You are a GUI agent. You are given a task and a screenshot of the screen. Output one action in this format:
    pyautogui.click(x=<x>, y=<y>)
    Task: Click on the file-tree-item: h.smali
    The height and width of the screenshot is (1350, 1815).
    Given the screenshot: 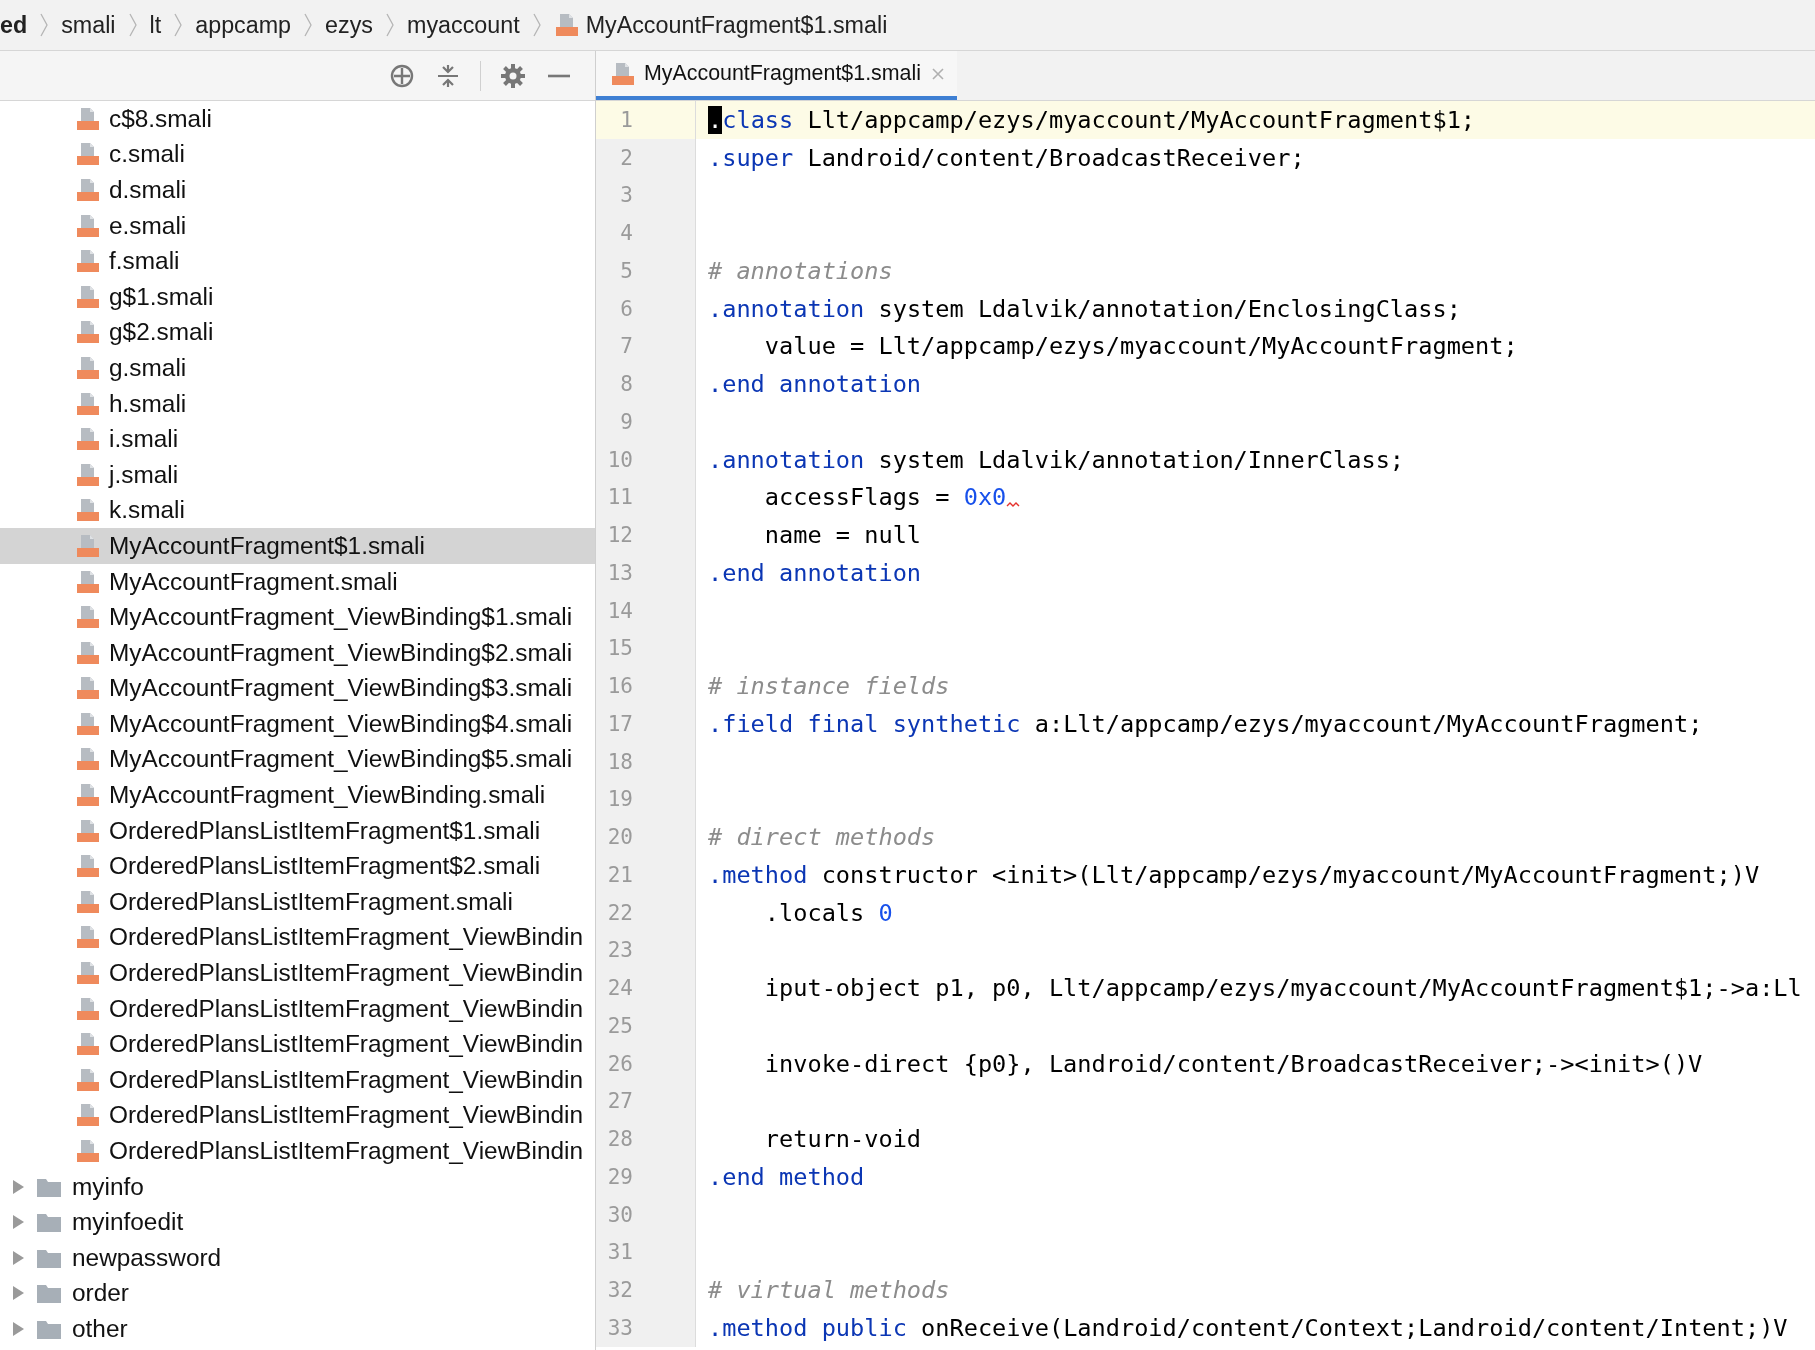 What is the action you would take?
    pyautogui.click(x=297, y=403)
    